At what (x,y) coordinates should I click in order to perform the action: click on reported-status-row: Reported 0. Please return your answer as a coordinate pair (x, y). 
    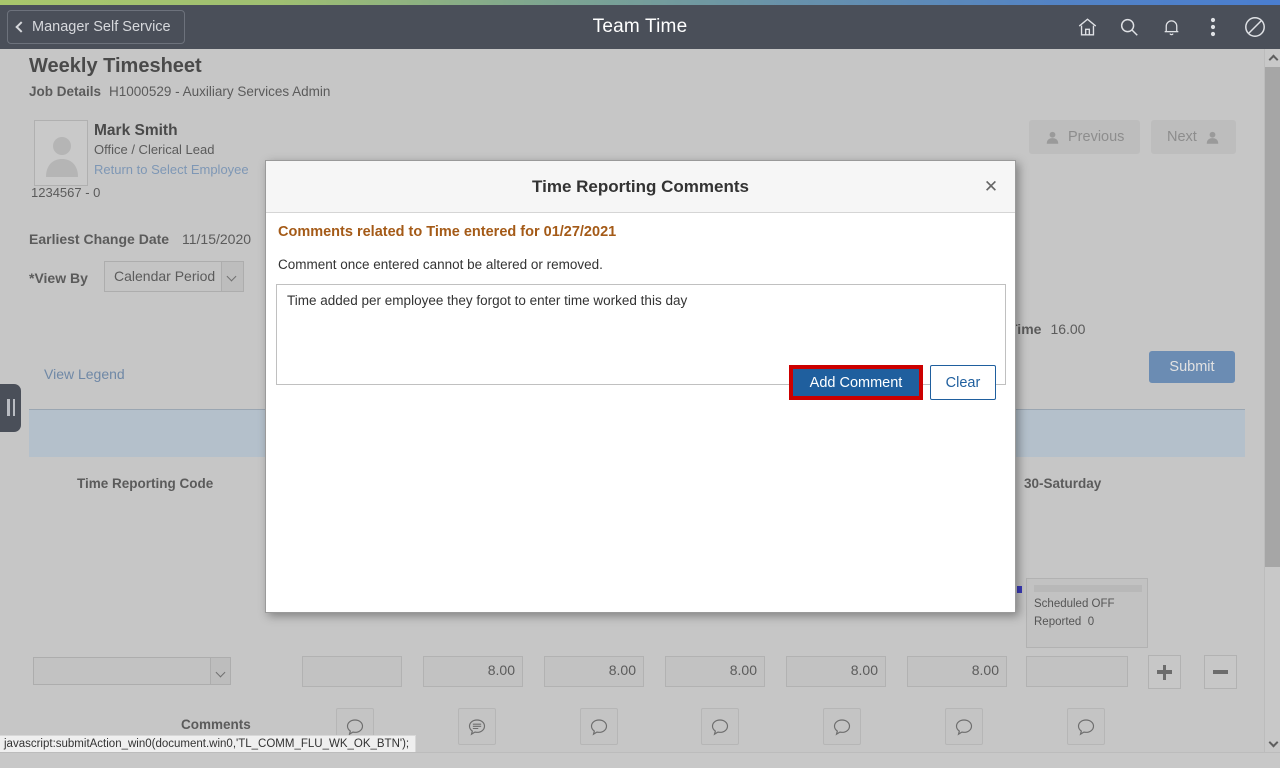
    Looking at the image, I should click on (1064, 622).